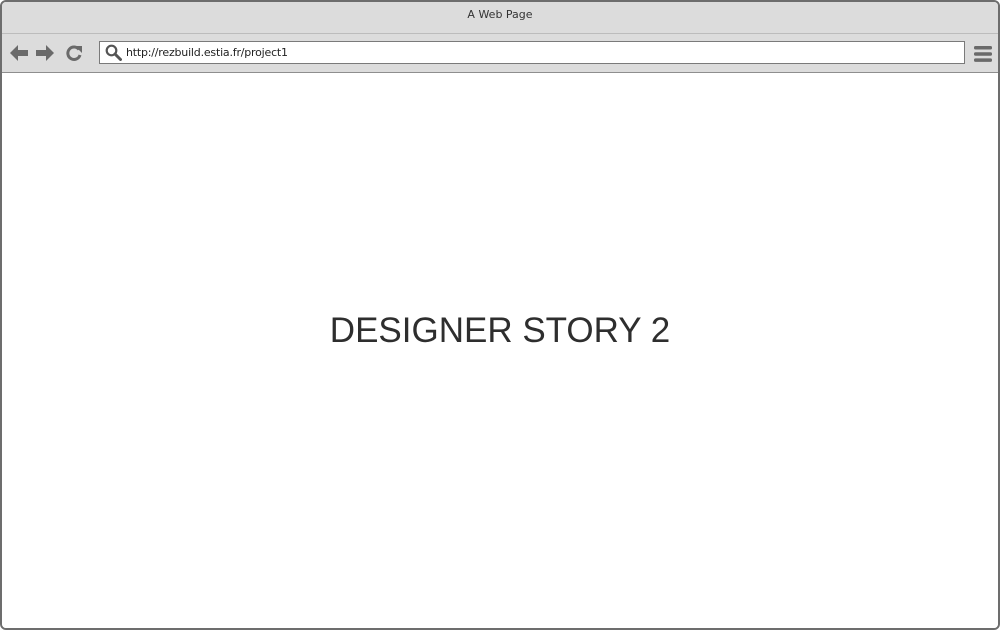 The height and width of the screenshot is (630, 1000). I want to click on reload-button, so click(74, 53).